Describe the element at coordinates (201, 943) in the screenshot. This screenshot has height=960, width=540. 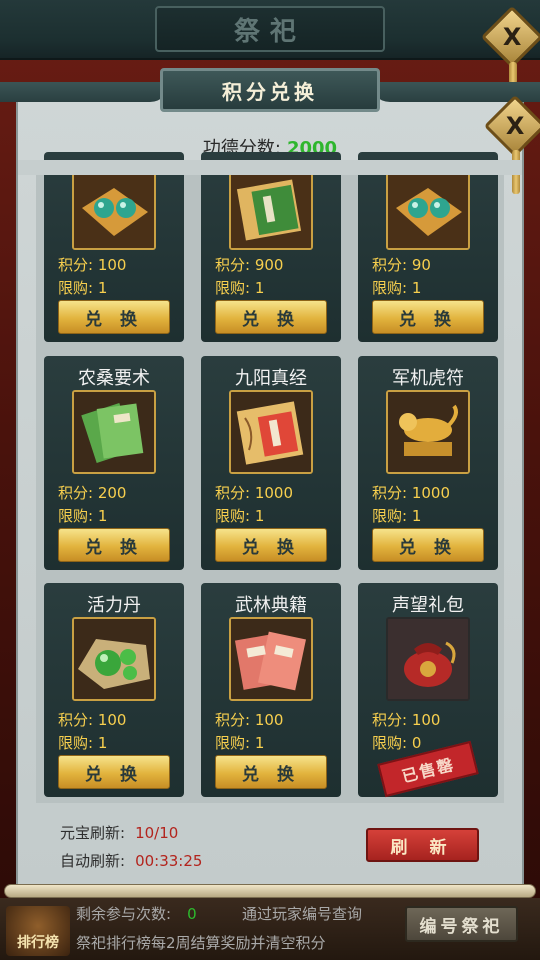
I see `ranking-rule-text: 祭祀排行榜每2周结算奖励并清空积分` at that location.